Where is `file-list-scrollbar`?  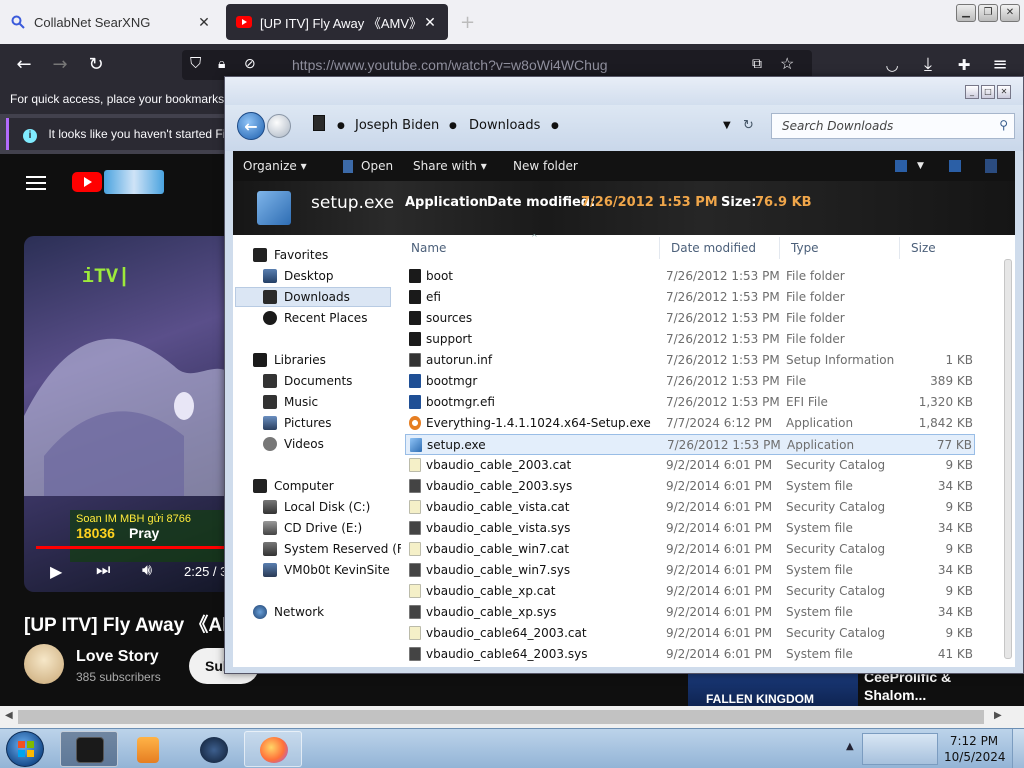
file-list-scrollbar is located at coordinates (1008, 454).